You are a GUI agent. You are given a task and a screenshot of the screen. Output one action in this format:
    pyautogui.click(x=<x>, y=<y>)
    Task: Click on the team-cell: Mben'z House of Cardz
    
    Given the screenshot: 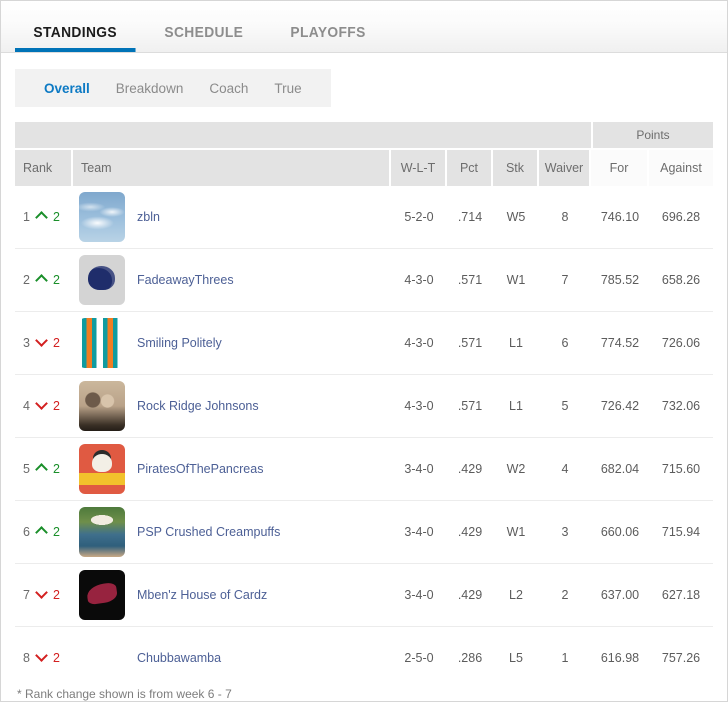 What is the action you would take?
    pyautogui.click(x=232, y=595)
    